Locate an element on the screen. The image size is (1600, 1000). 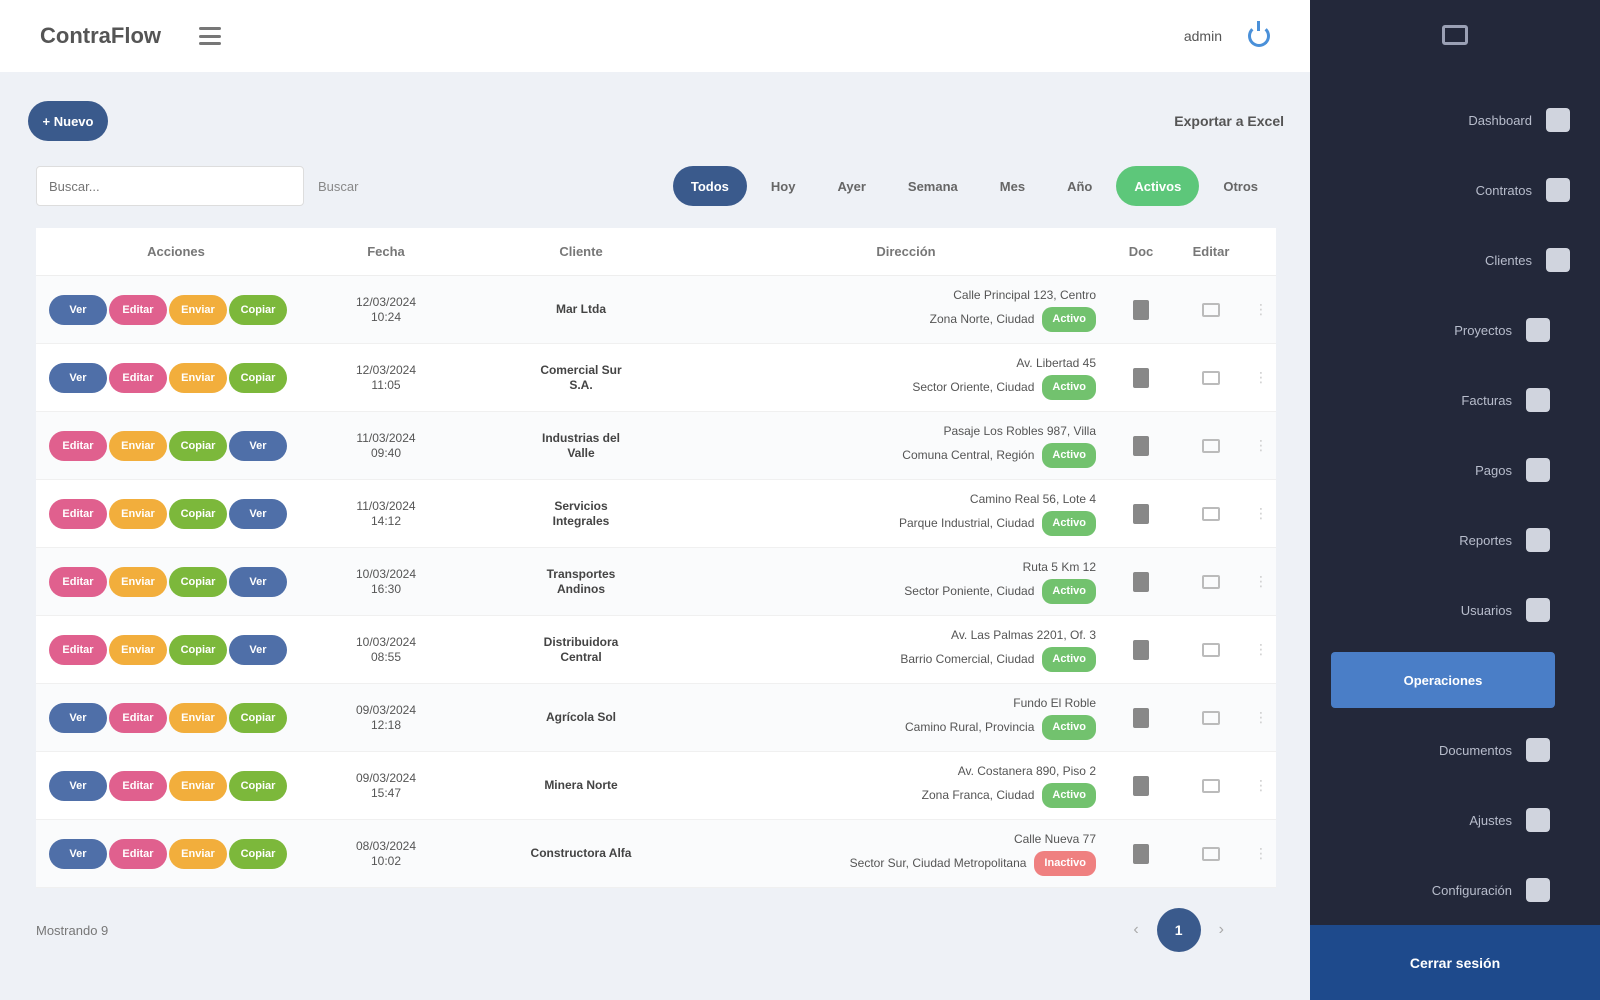
filter-chip: Ayer is located at coordinates (851, 186).